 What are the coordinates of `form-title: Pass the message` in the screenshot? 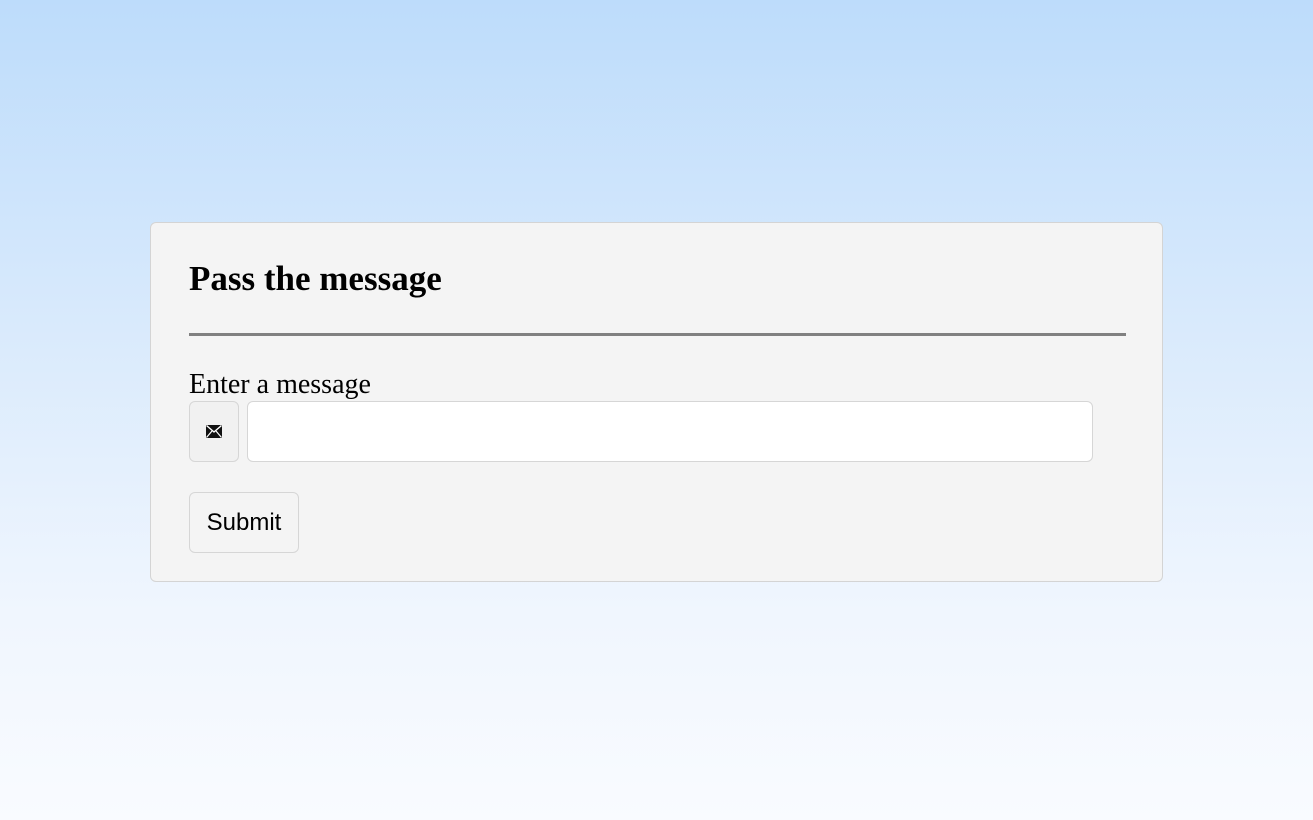 It's located at (315, 278).